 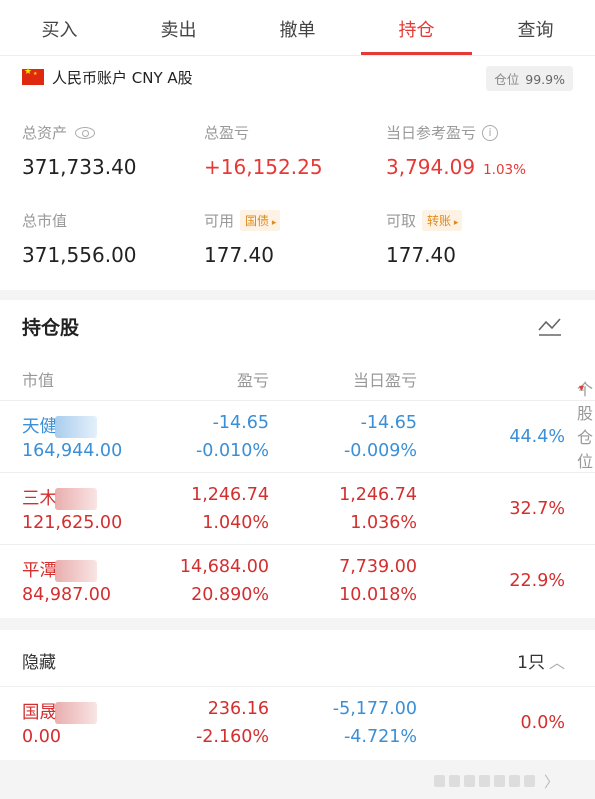 What do you see at coordinates (45, 221) in the screenshot?
I see `market-value-label: 总市值` at bounding box center [45, 221].